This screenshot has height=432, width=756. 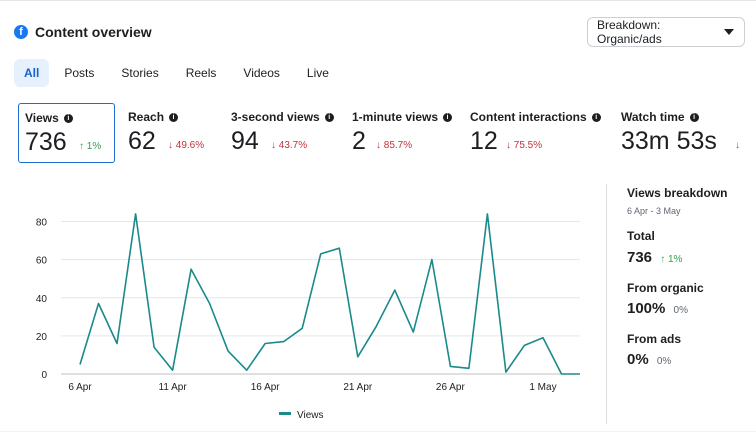 I want to click on breakdown-dropdown: Breakdown: Organic/ads, so click(x=666, y=32).